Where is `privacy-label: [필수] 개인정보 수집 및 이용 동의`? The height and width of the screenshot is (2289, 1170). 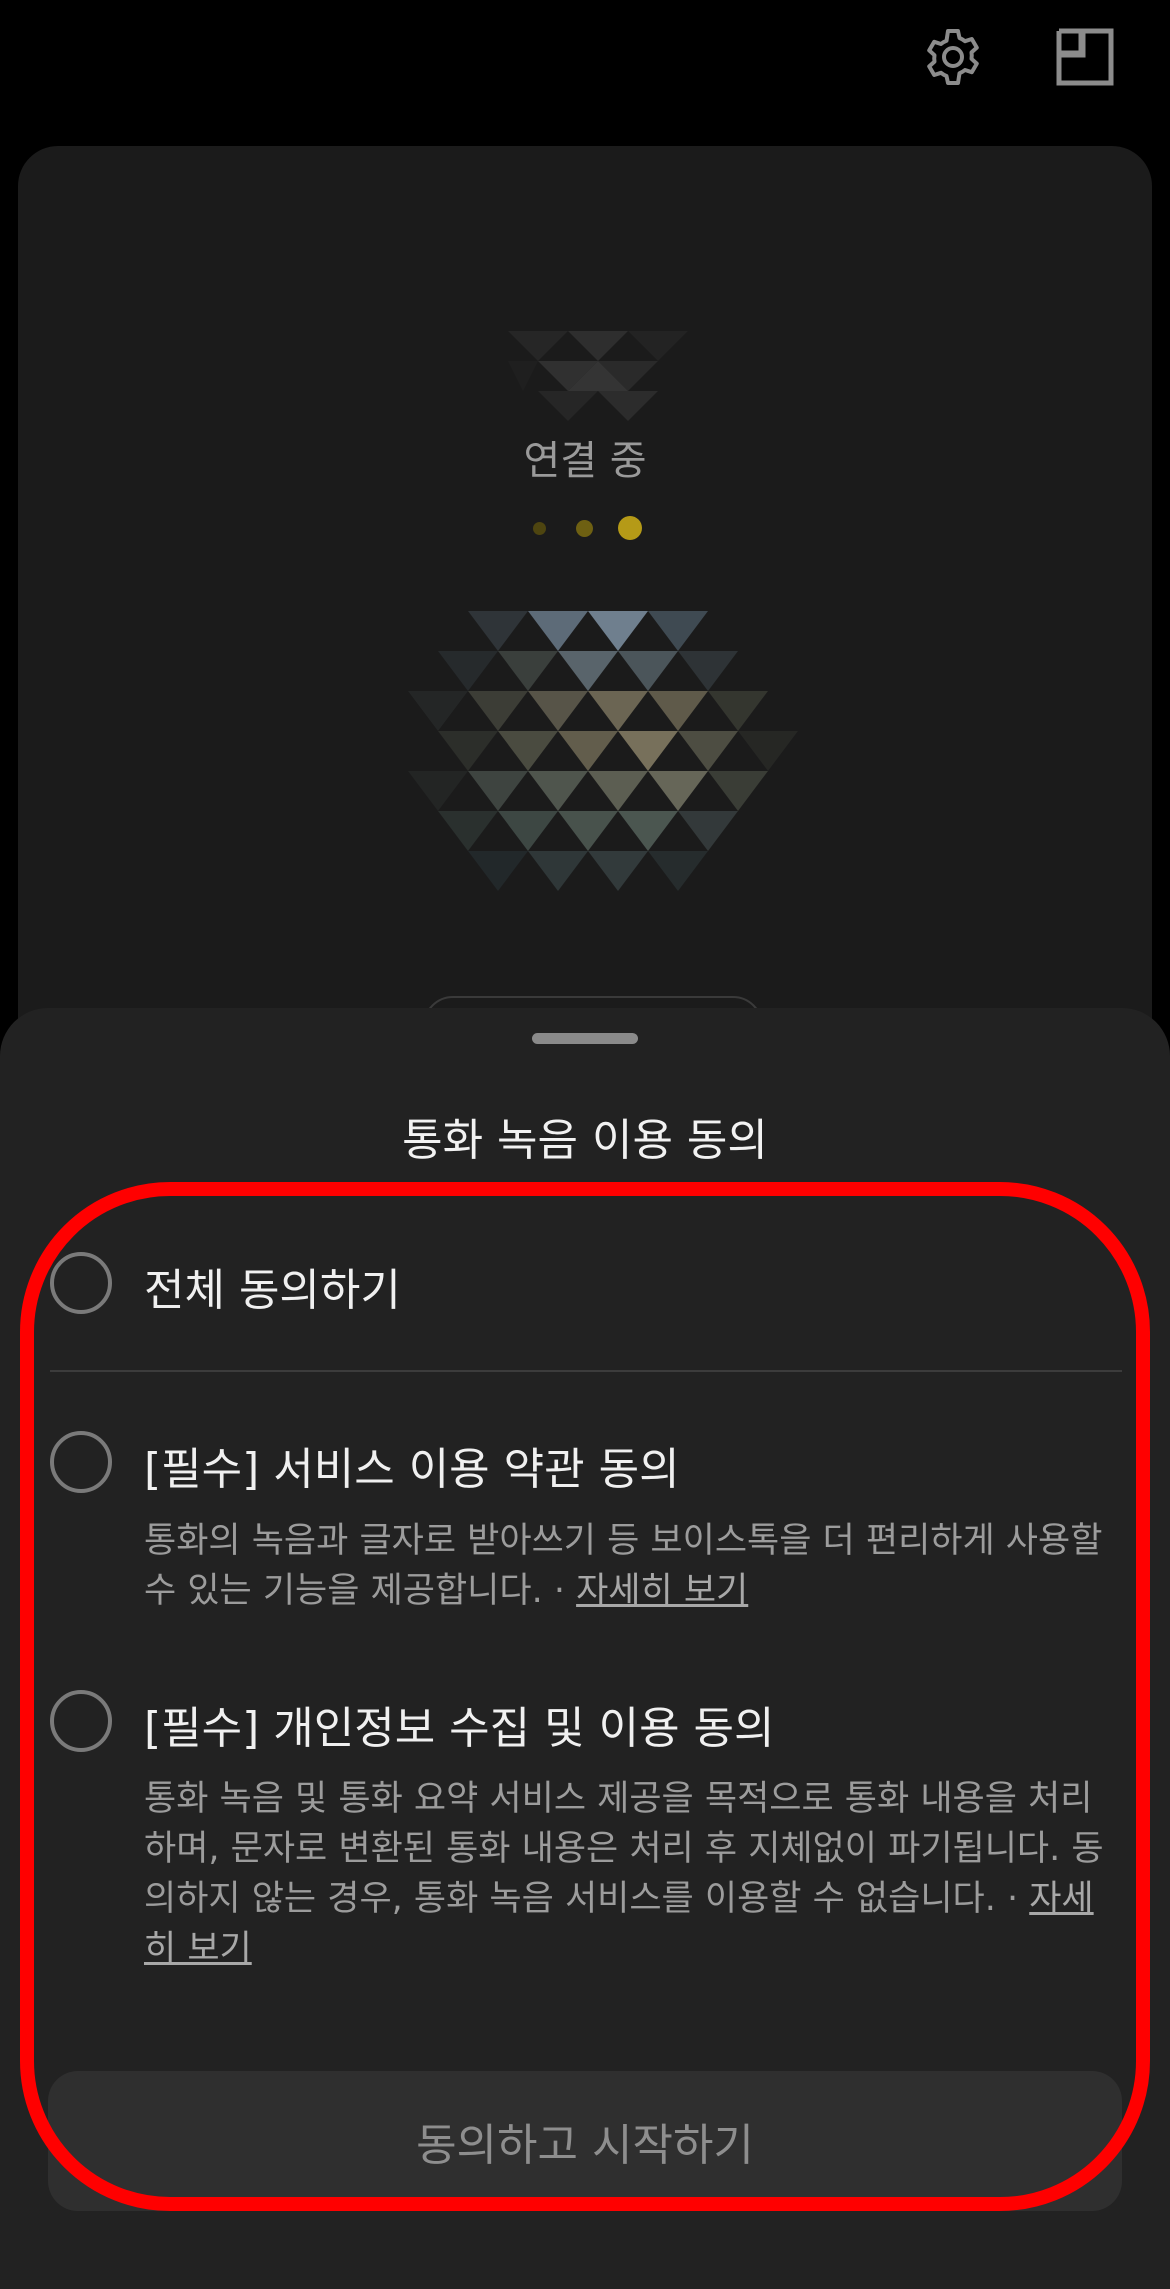 privacy-label: [필수] 개인정보 수집 및 이용 동의 is located at coordinates (459, 1724).